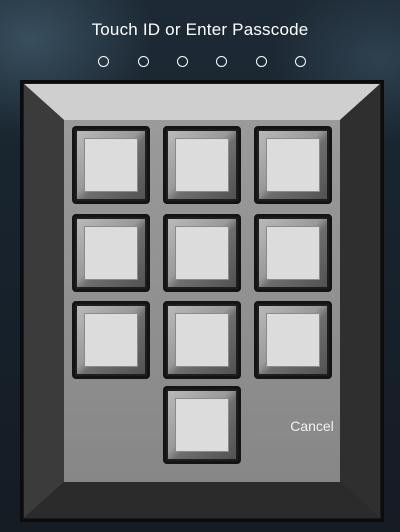 The height and width of the screenshot is (532, 400). I want to click on cancel-button: Cancel, so click(312, 426).